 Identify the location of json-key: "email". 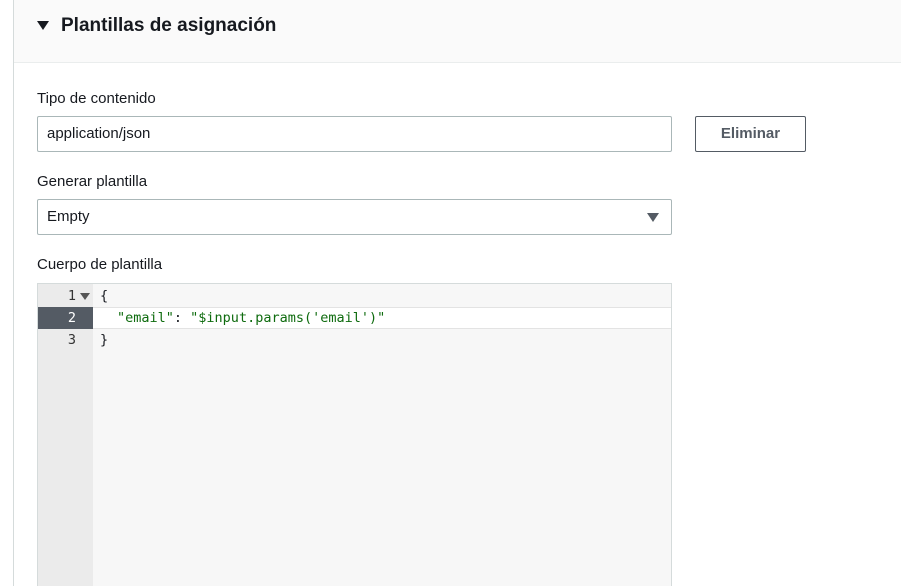
(145, 318).